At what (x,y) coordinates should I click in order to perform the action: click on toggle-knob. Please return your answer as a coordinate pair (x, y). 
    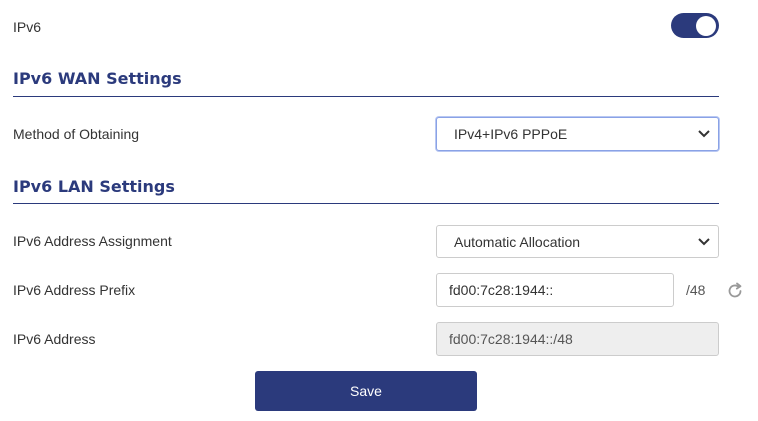
    Looking at the image, I should click on (706, 25).